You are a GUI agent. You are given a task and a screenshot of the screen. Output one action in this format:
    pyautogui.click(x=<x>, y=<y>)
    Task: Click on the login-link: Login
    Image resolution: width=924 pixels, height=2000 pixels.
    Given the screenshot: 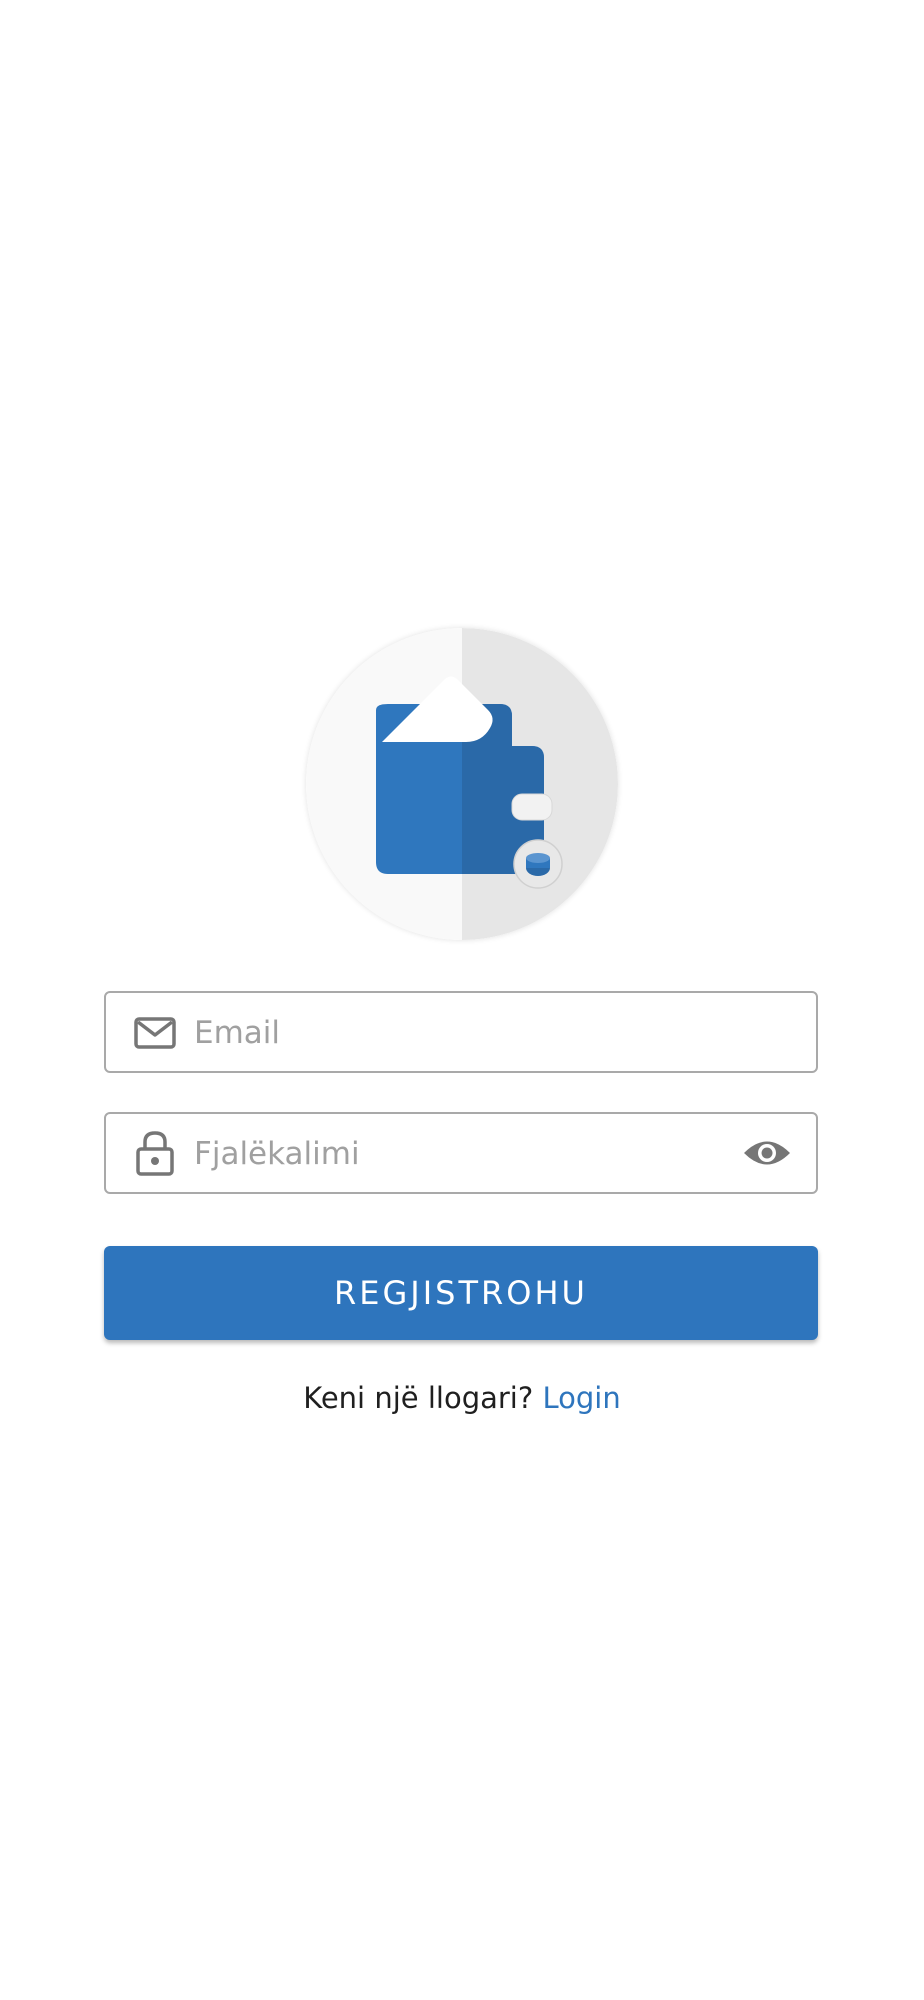 What is the action you would take?
    pyautogui.click(x=581, y=1398)
    